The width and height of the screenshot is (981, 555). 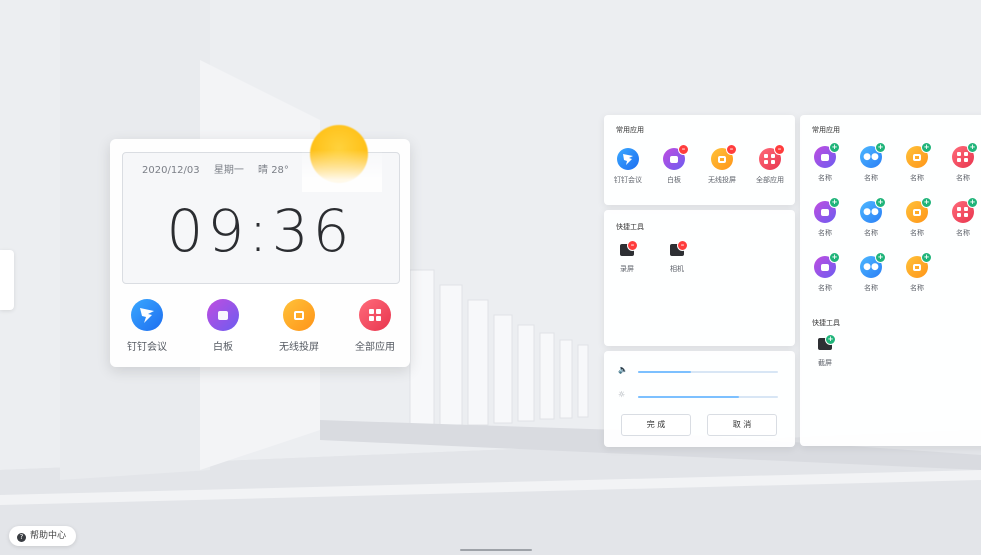 I want to click on help-icon: ?, so click(x=21, y=537).